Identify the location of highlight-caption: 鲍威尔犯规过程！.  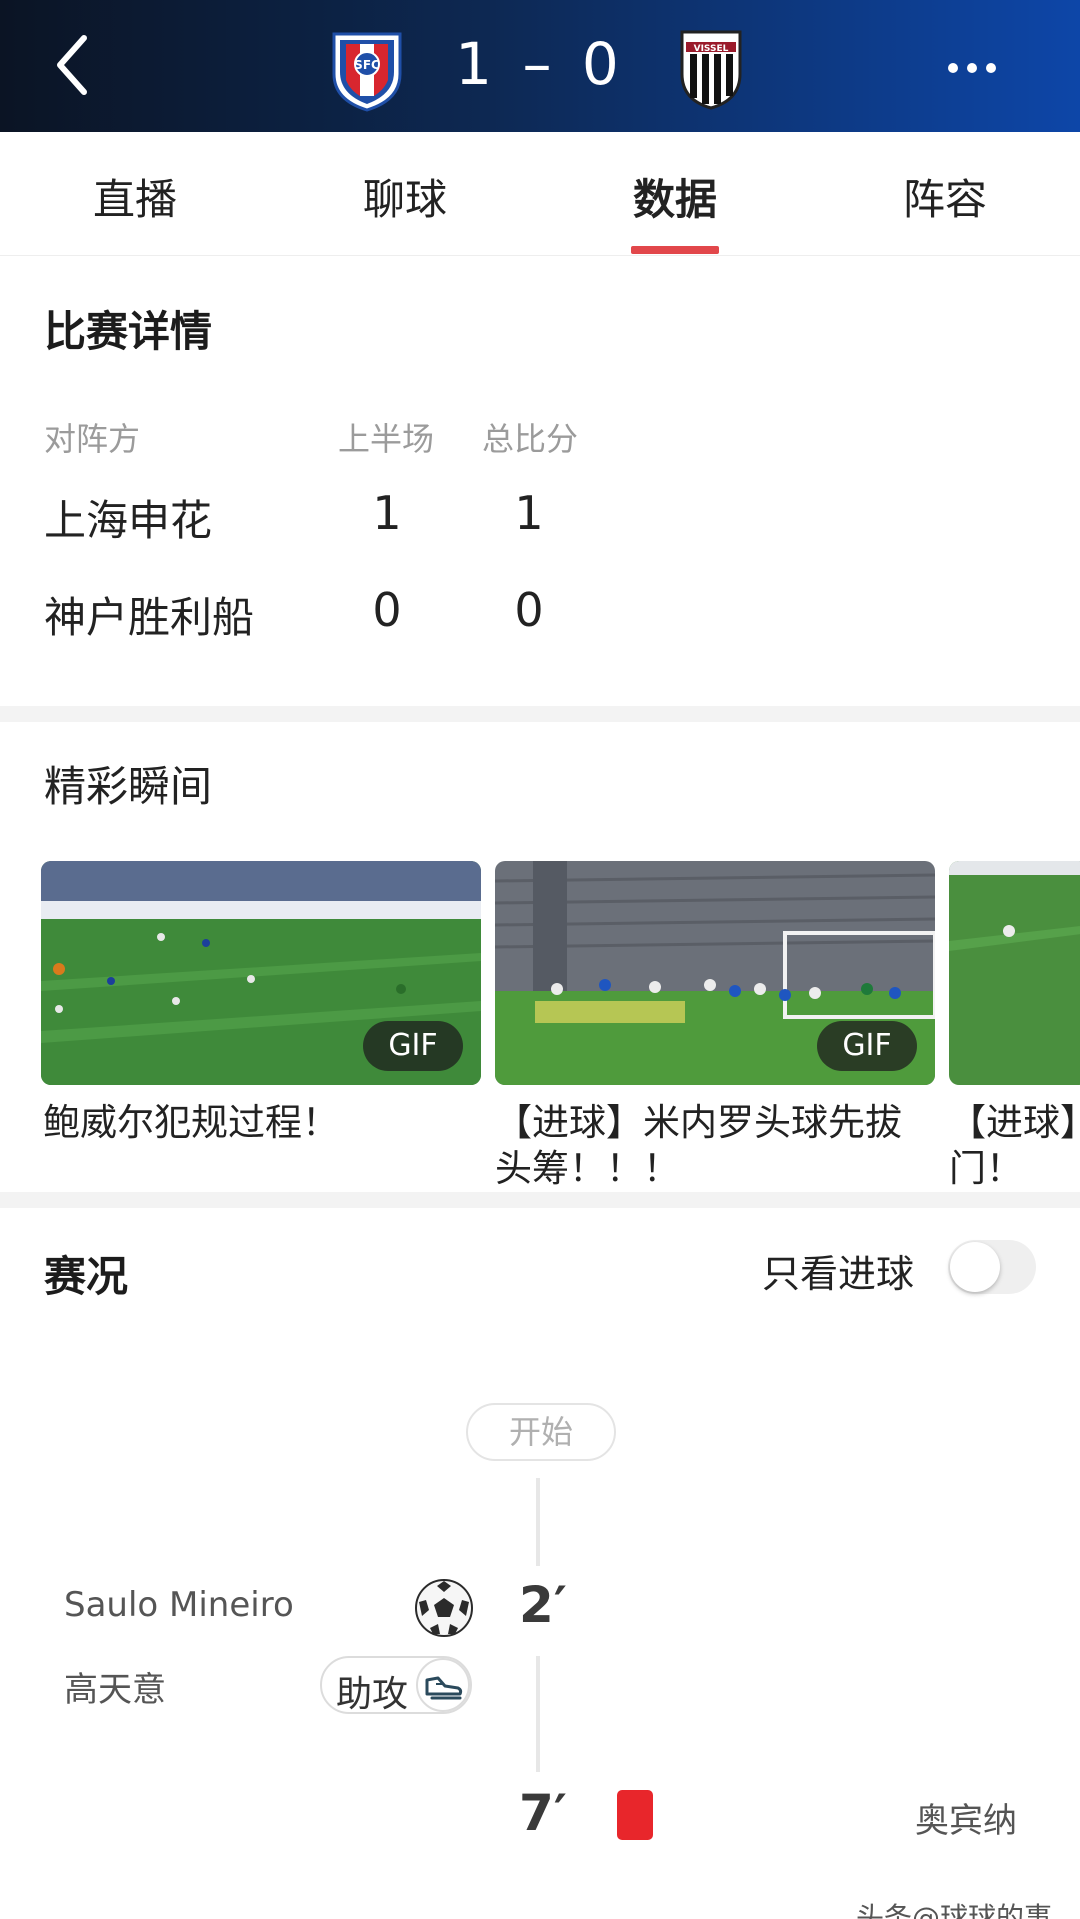
(191, 1123).